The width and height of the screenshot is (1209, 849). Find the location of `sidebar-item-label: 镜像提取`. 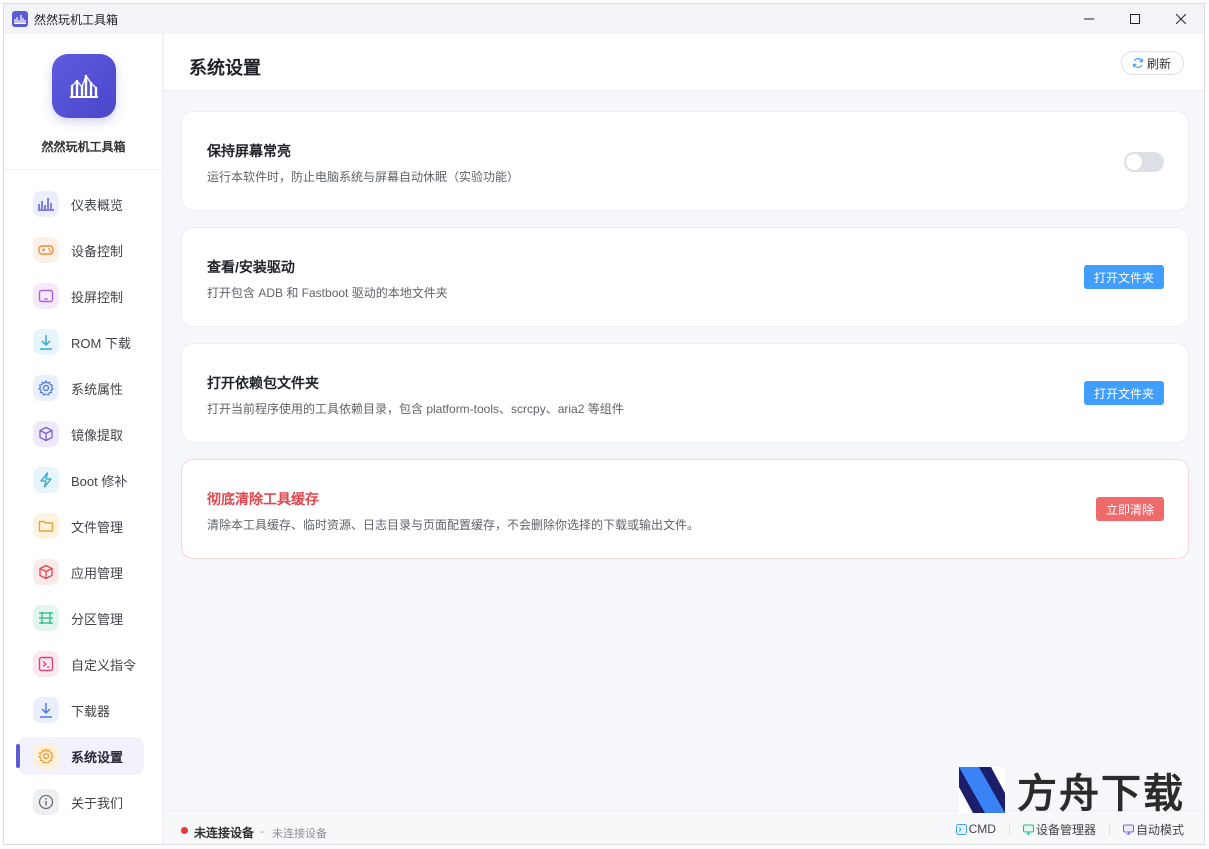

sidebar-item-label: 镜像提取 is located at coordinates (97, 435).